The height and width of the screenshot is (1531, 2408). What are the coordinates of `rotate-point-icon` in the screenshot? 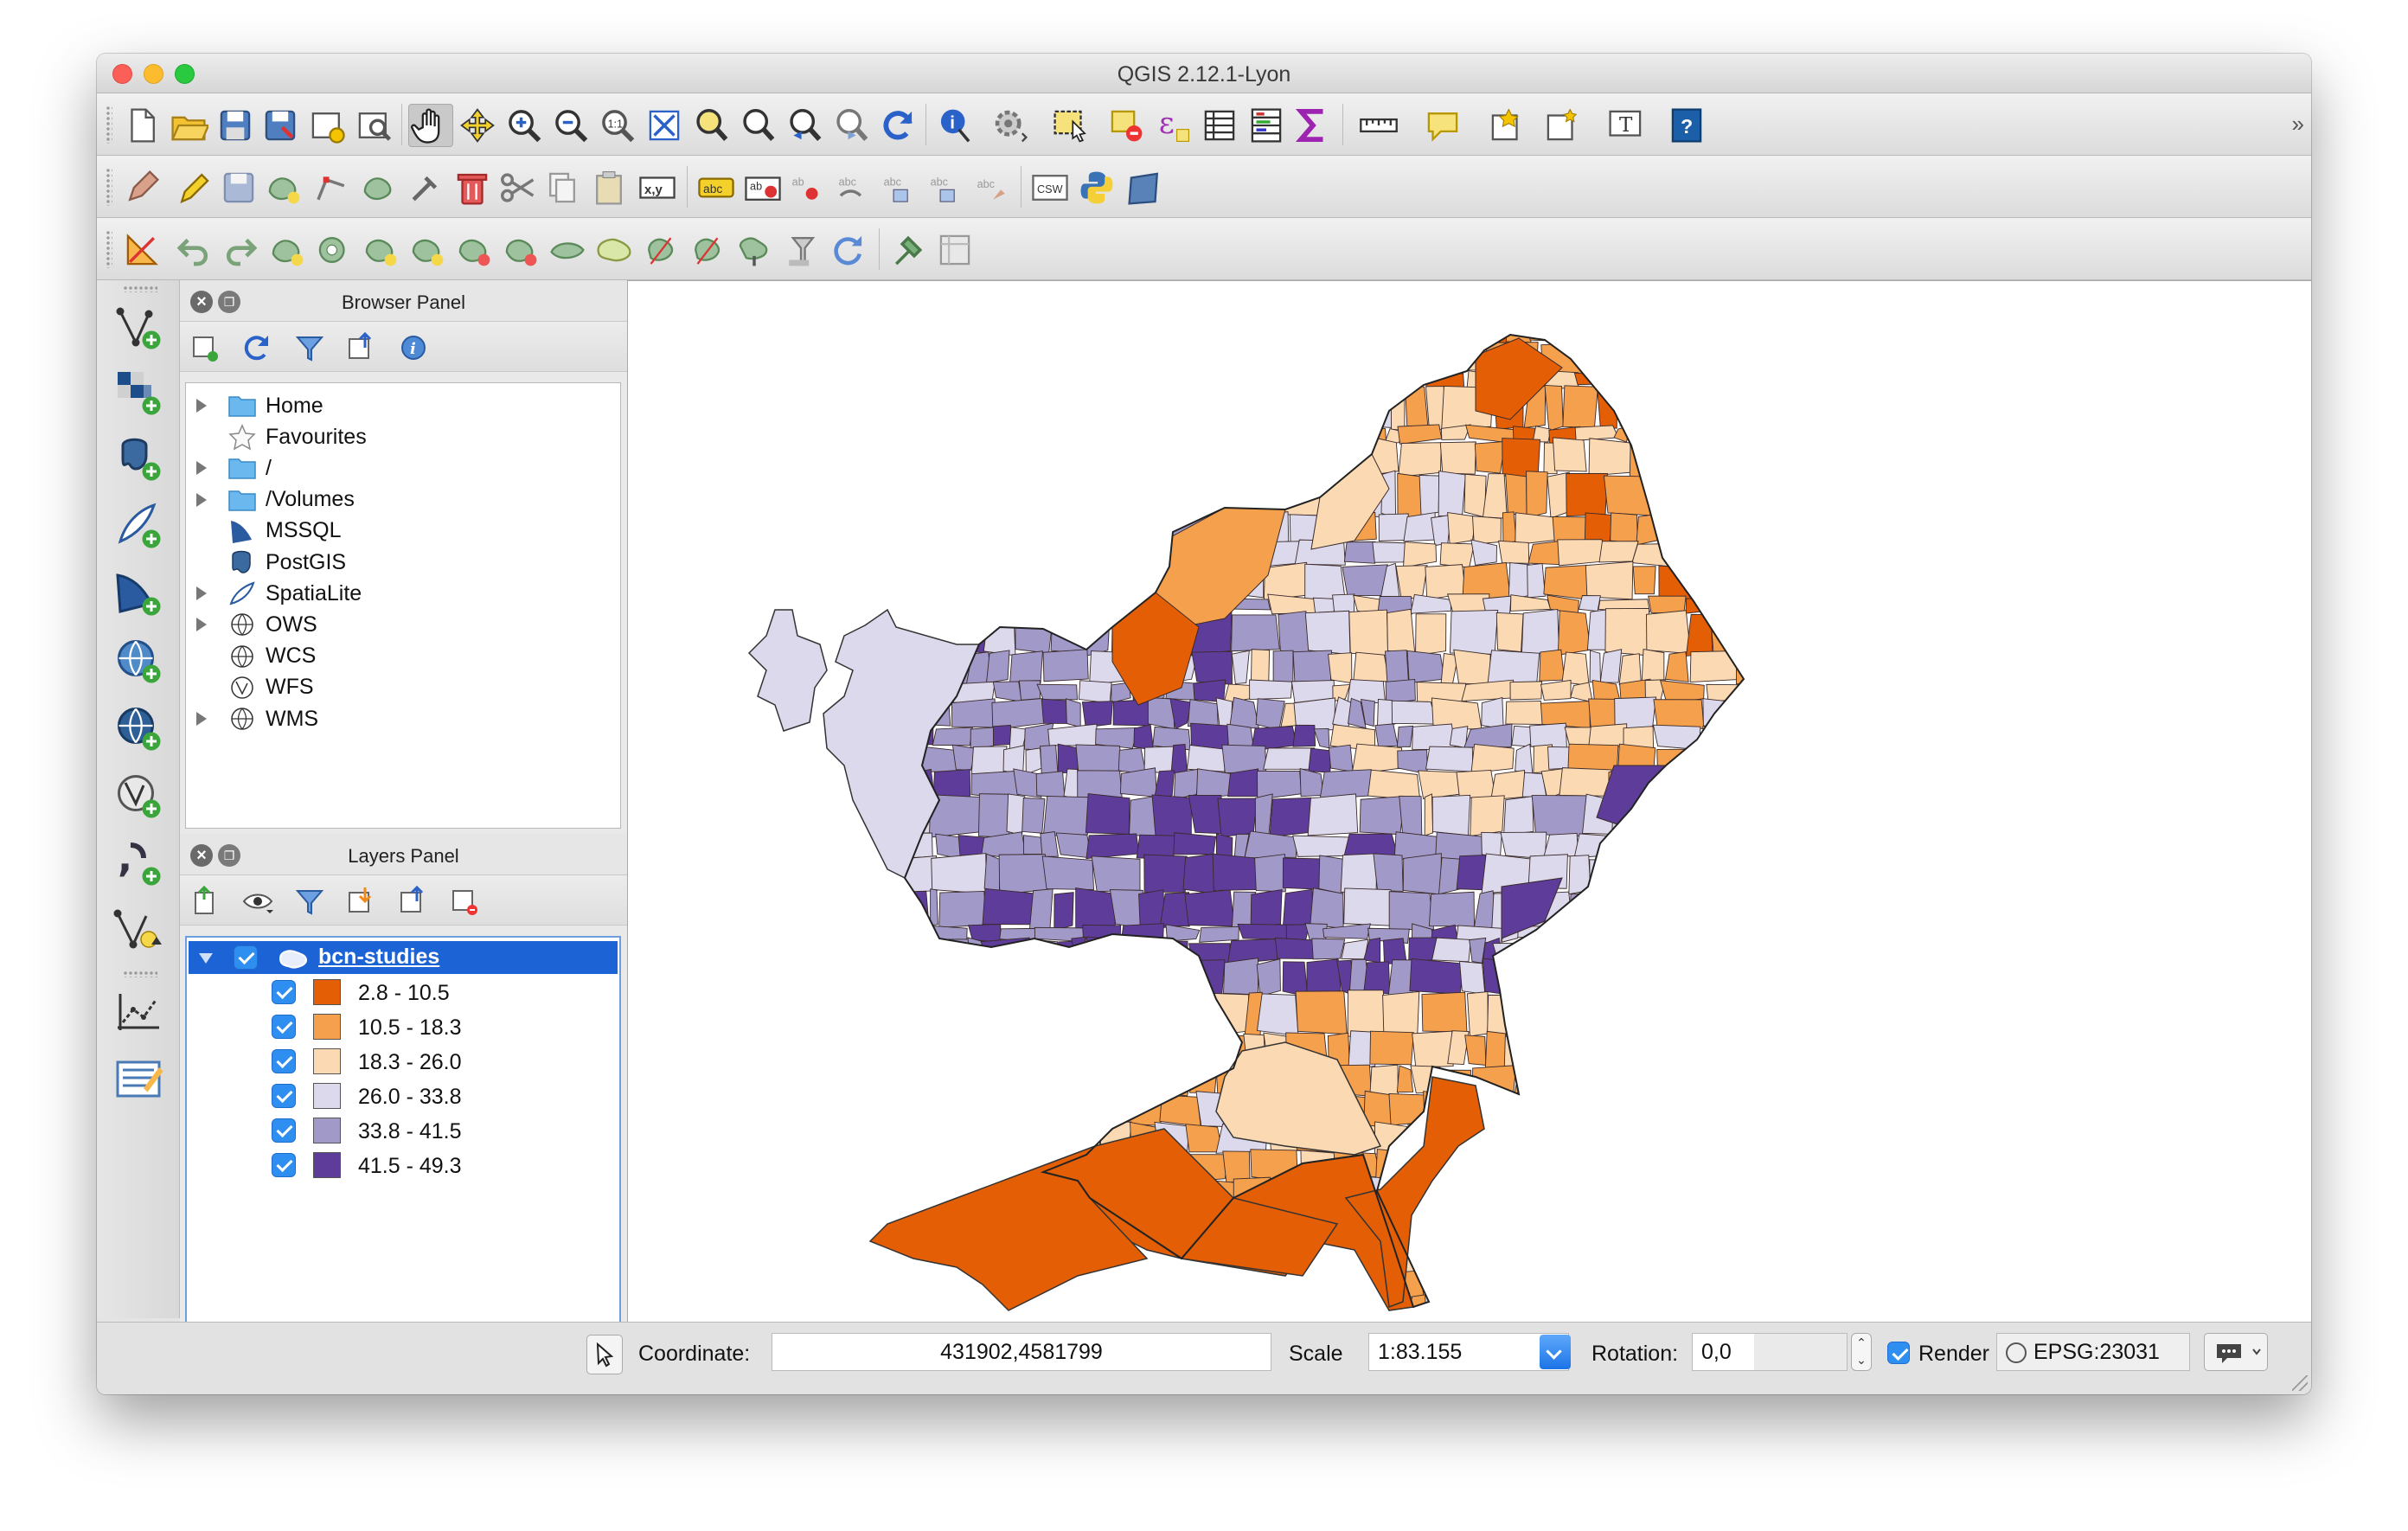 It's located at (847, 250).